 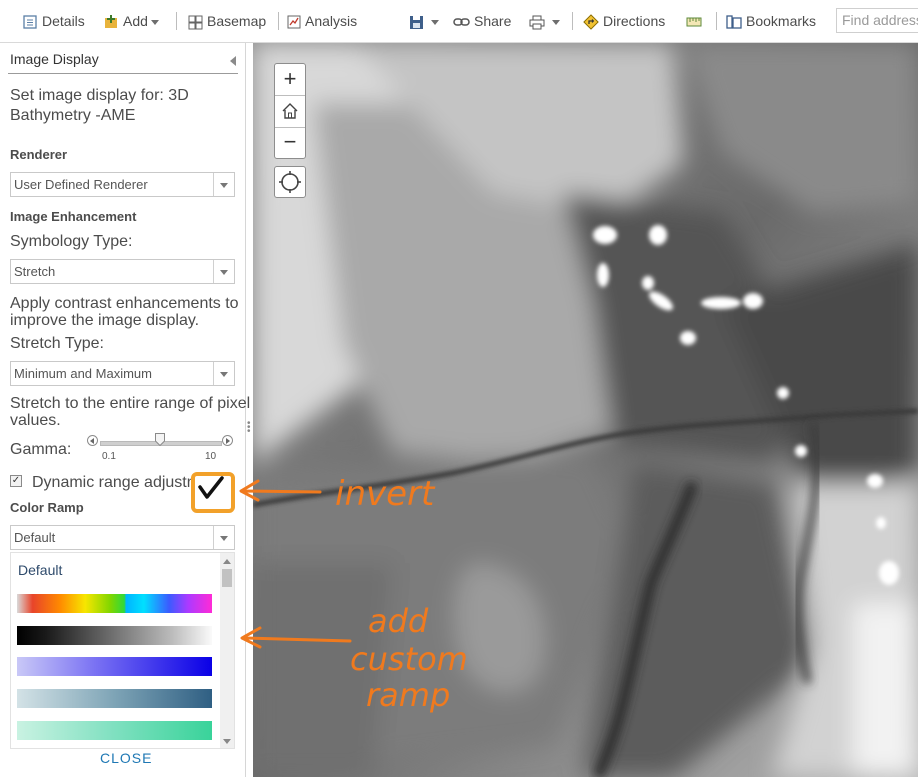 What do you see at coordinates (424, 21) in the screenshot?
I see `save-button` at bounding box center [424, 21].